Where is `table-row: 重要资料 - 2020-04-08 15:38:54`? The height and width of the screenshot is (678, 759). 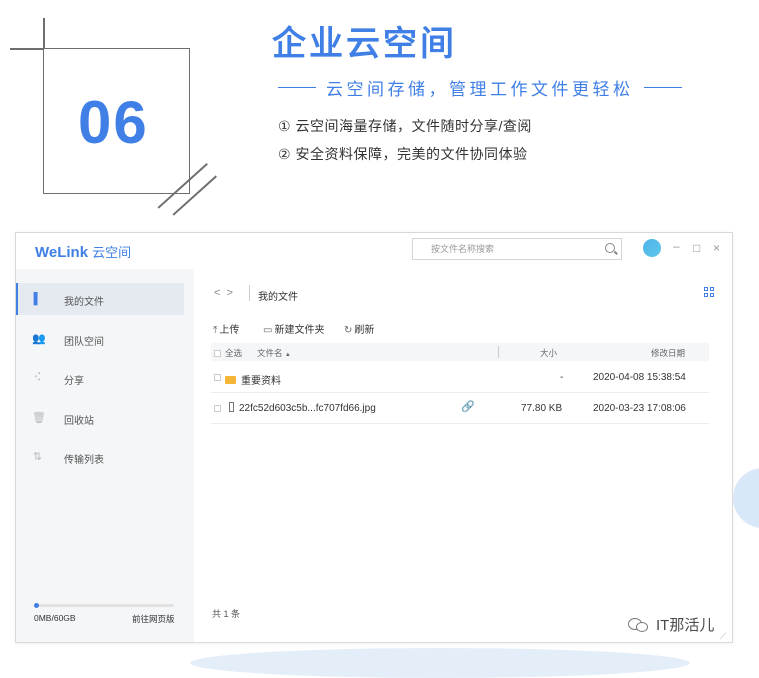
table-row: 重要资料 - 2020-04-08 15:38:54 is located at coordinates (460, 377).